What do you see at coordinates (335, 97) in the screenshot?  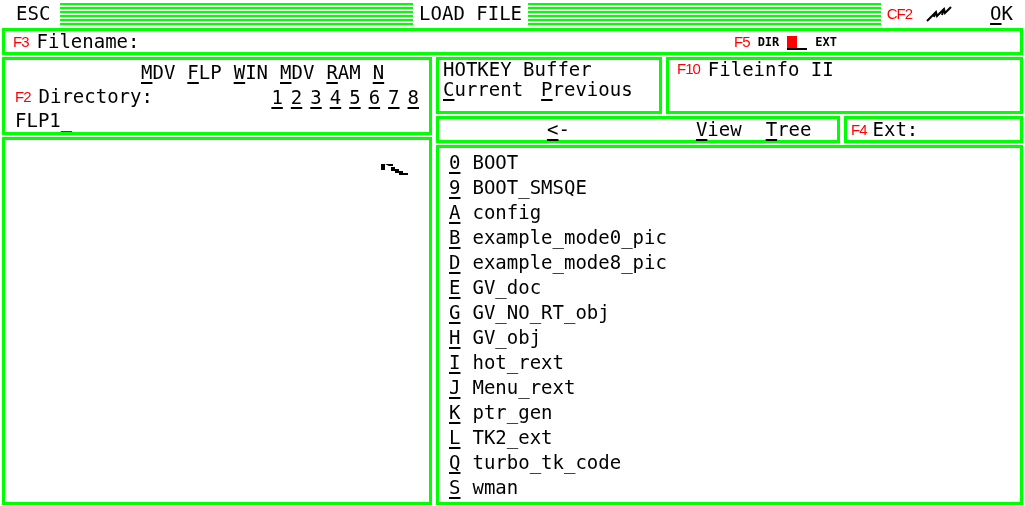 I see `drive-number-button: 4` at bounding box center [335, 97].